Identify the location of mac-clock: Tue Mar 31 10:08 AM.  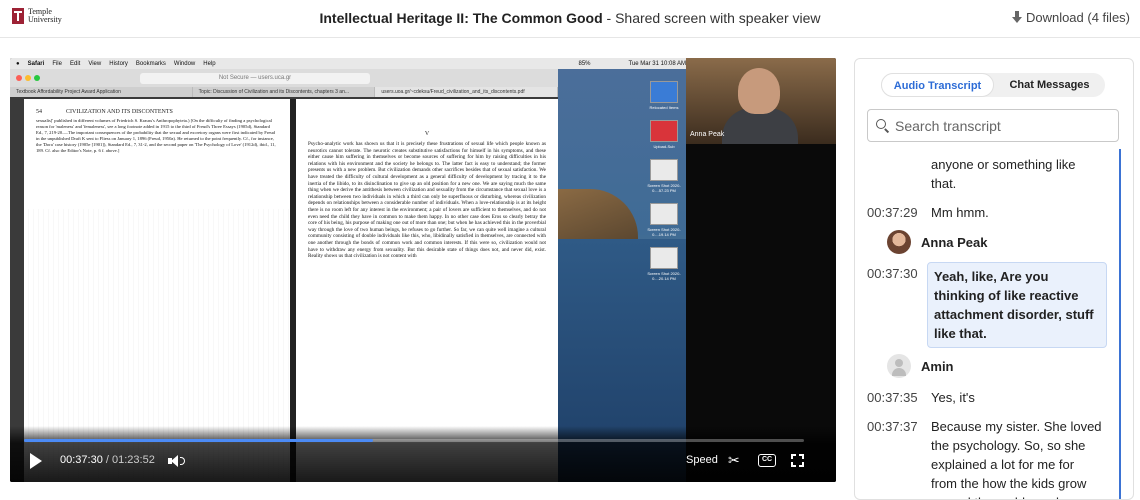
(657, 63).